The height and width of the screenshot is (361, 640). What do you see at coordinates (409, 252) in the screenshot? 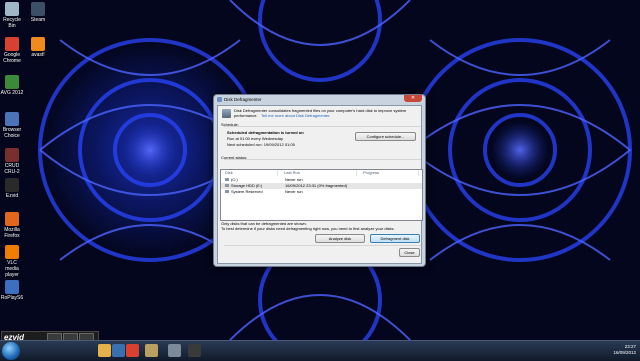
I see `close-button: Close` at bounding box center [409, 252].